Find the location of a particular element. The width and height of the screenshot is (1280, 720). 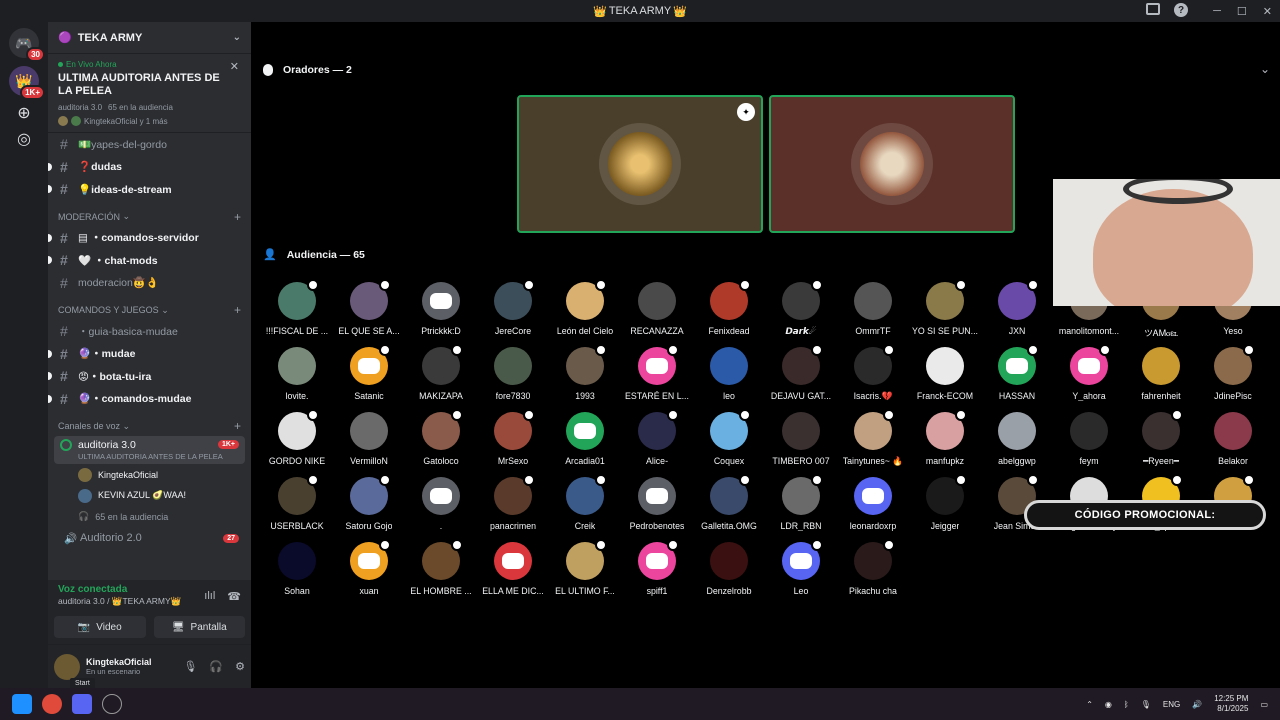

volume-icon: 🔊 is located at coordinates (1197, 704).